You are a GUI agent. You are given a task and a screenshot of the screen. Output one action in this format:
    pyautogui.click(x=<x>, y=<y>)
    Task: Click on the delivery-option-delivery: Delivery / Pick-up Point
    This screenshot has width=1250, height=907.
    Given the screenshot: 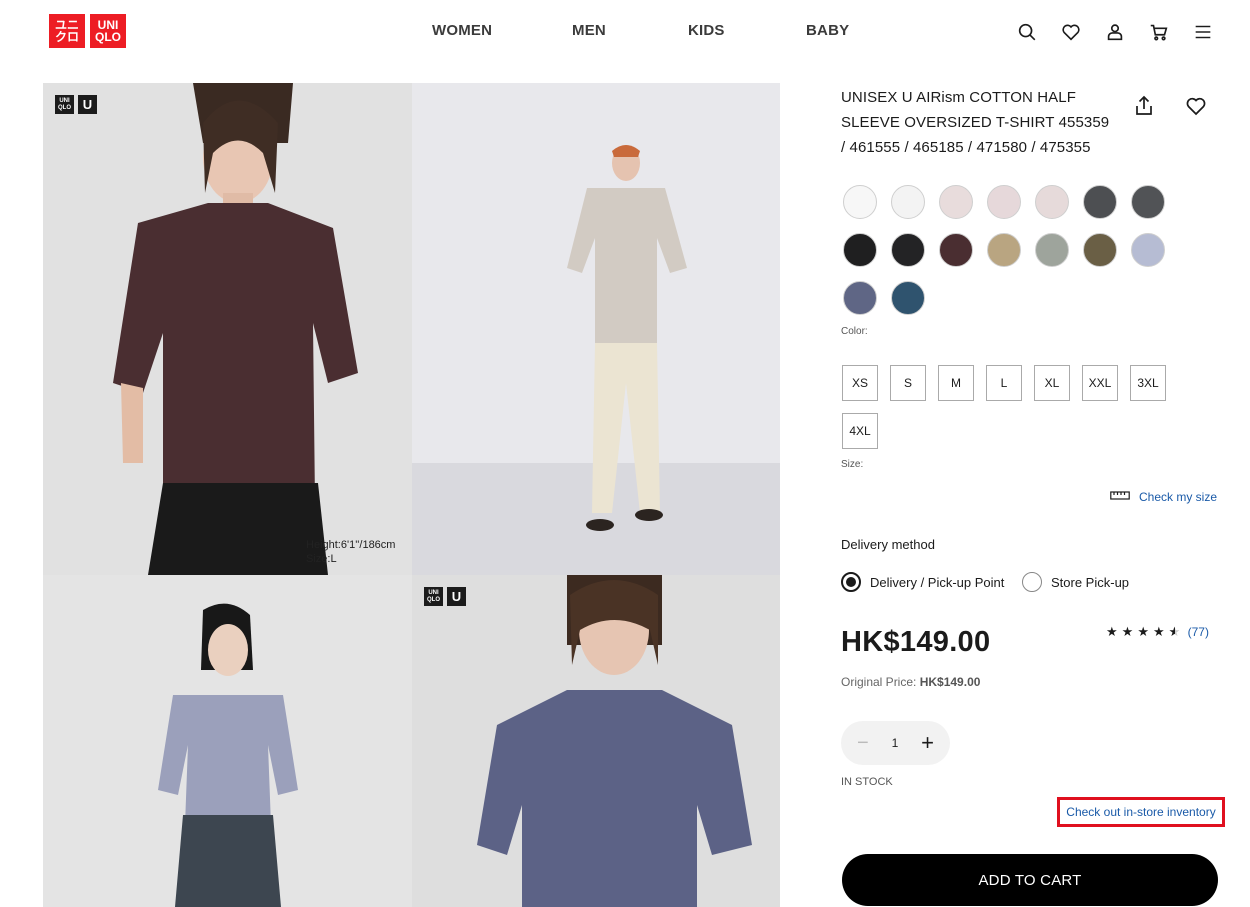 What is the action you would take?
    pyautogui.click(x=922, y=582)
    